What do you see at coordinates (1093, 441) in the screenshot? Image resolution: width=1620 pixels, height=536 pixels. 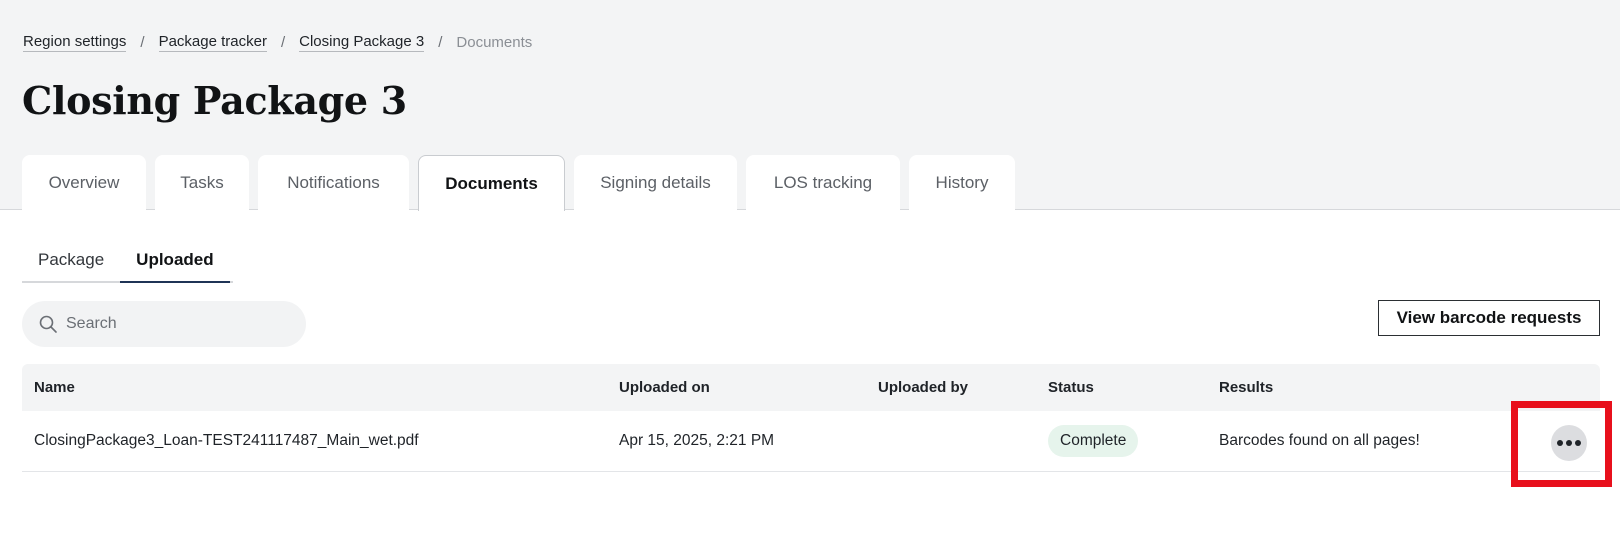 I see `status-badge: Complete` at bounding box center [1093, 441].